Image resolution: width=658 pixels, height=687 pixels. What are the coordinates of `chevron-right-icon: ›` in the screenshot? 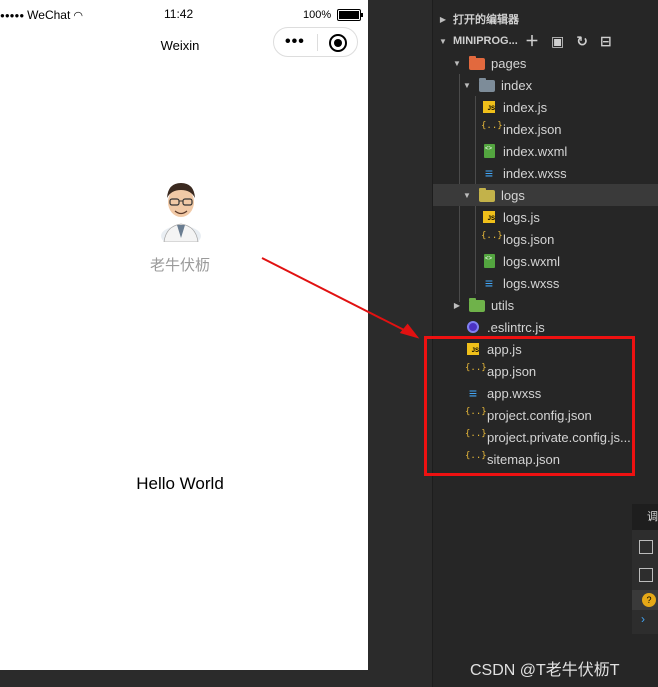 It's located at (643, 619).